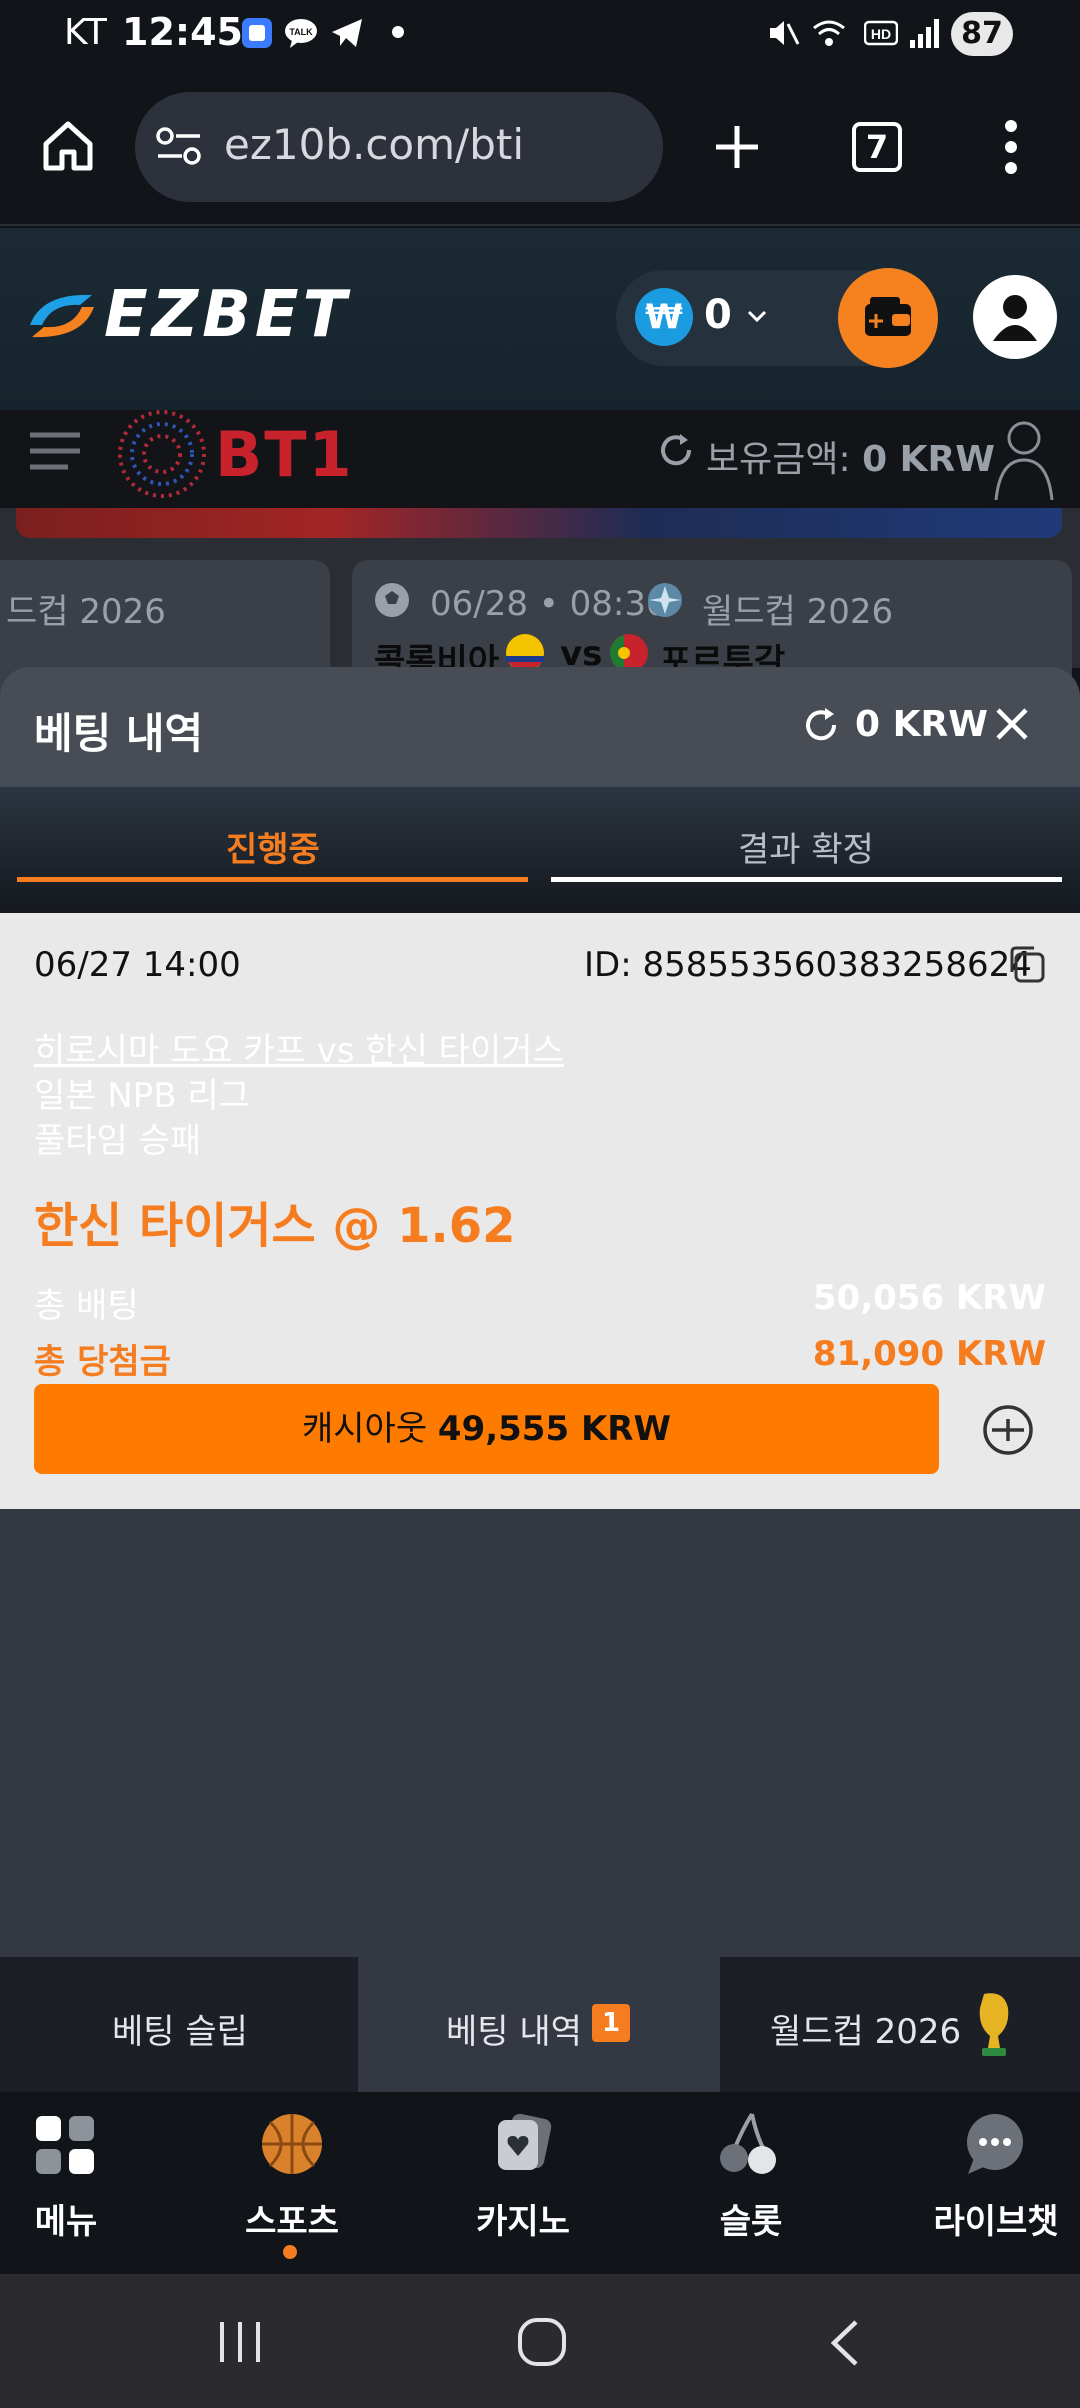 The image size is (1080, 2408). What do you see at coordinates (273, 846) in the screenshot?
I see `tab-in-progress: 진행중` at bounding box center [273, 846].